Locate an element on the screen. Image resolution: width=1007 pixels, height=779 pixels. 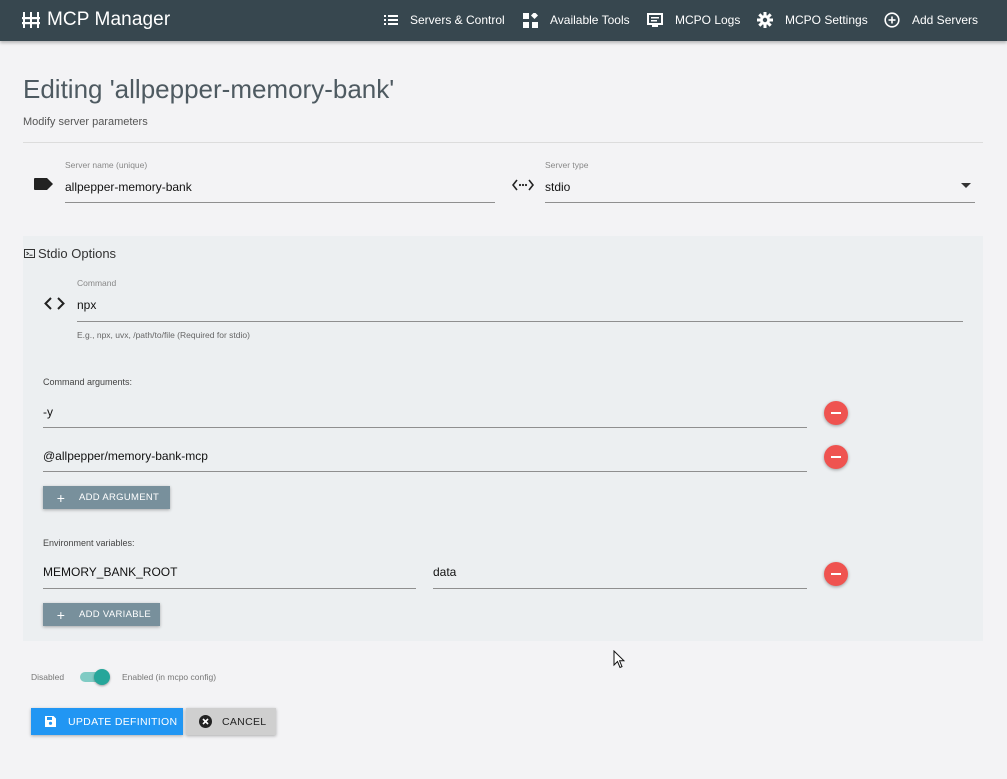
update-definition-label: UPDATE DEFINITION is located at coordinates (123, 721).